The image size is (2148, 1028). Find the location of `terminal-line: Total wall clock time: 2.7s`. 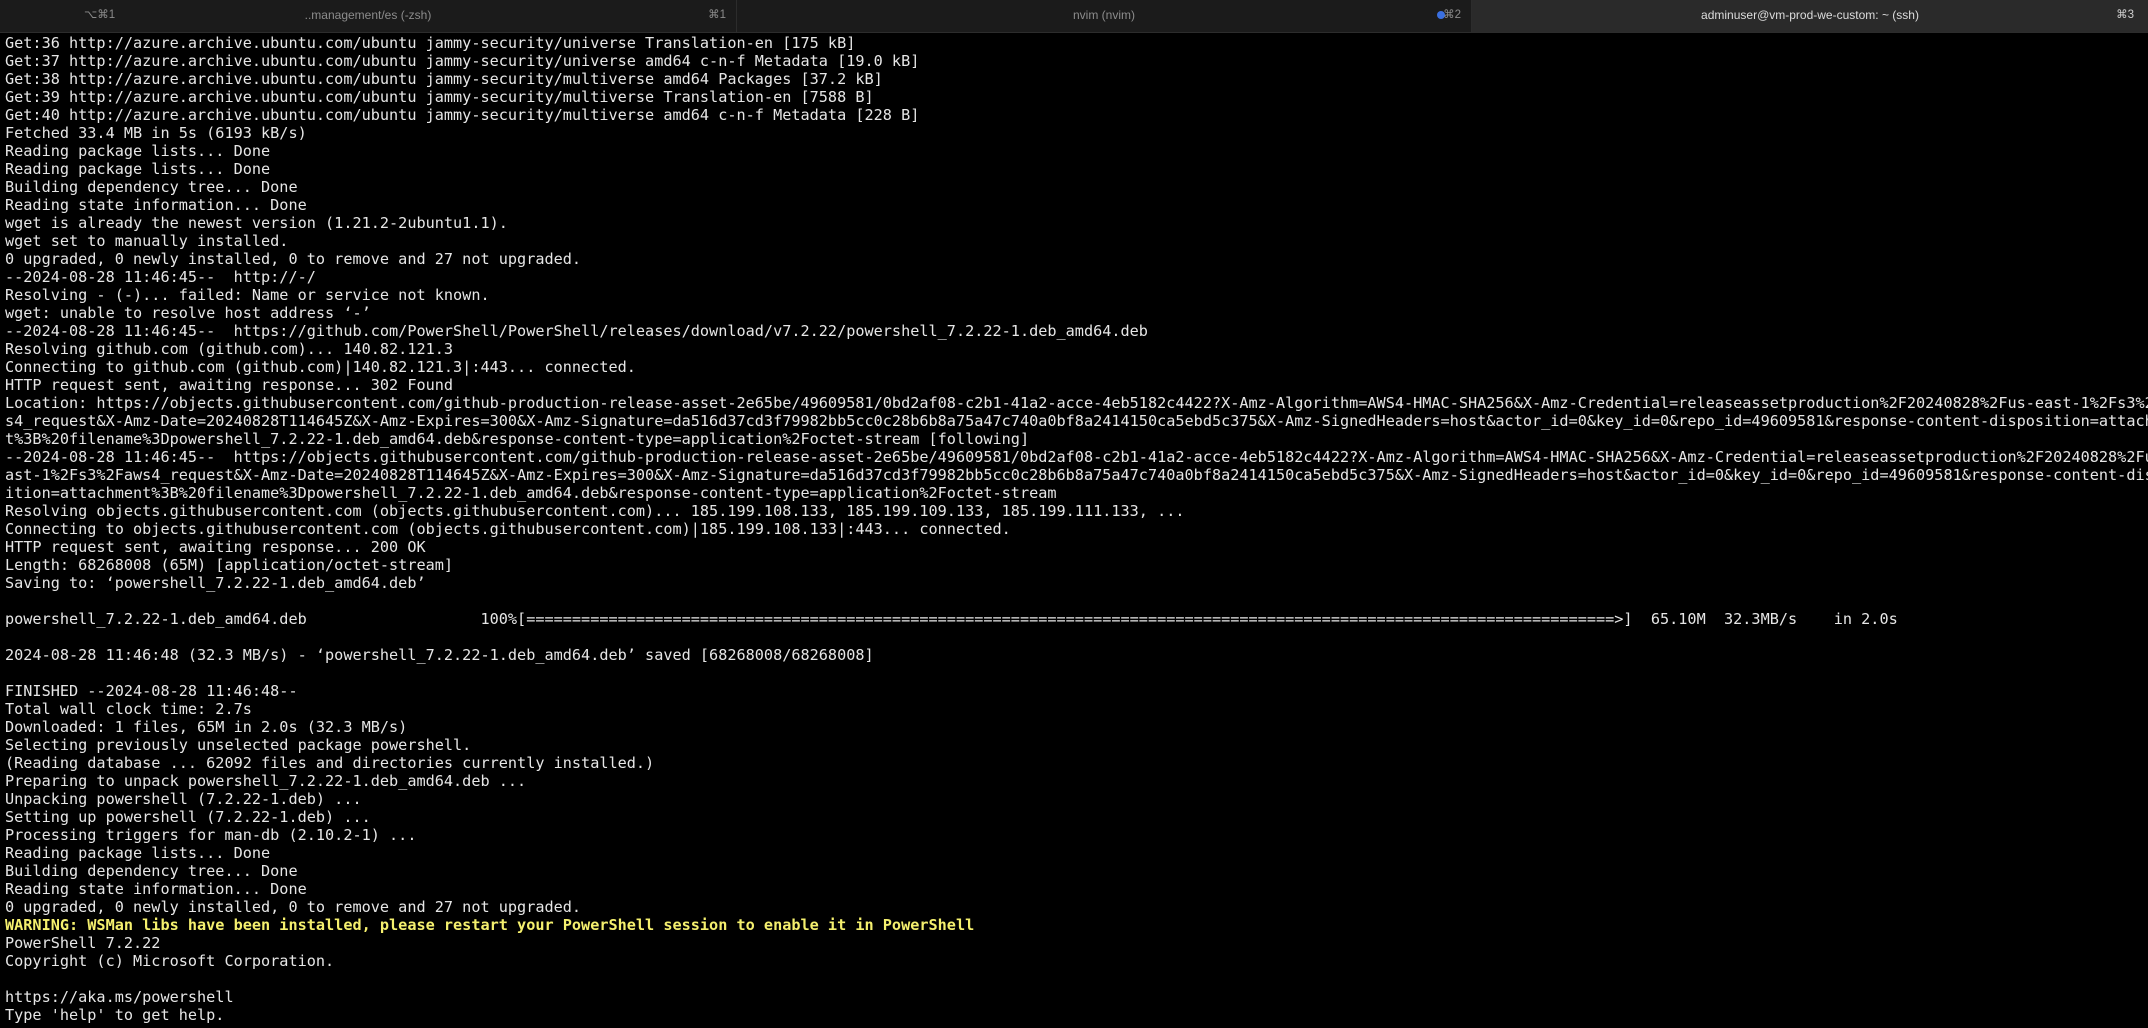

terminal-line: Total wall clock time: 2.7s is located at coordinates (128, 709).